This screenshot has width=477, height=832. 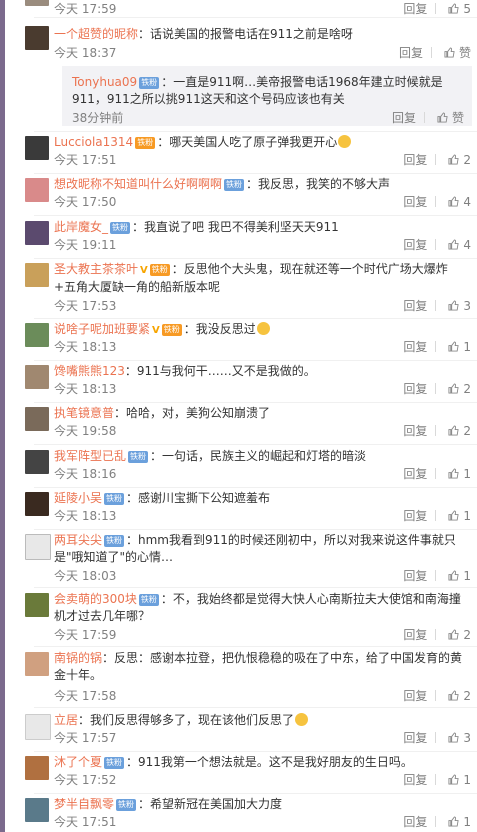 I want to click on username-link: 想改昵称不知道叫什么好啊啊啊, so click(x=138, y=184).